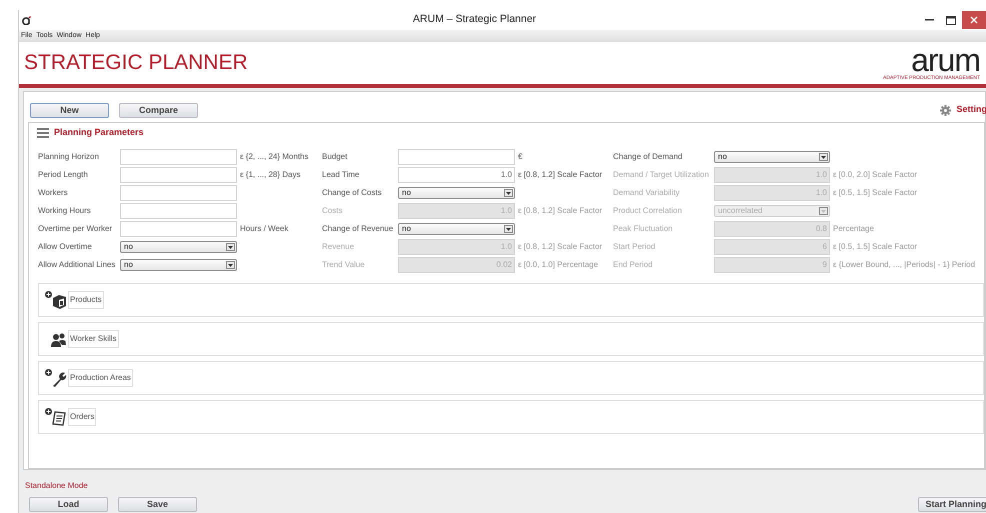  I want to click on logo-wordmark: arum, so click(945, 60).